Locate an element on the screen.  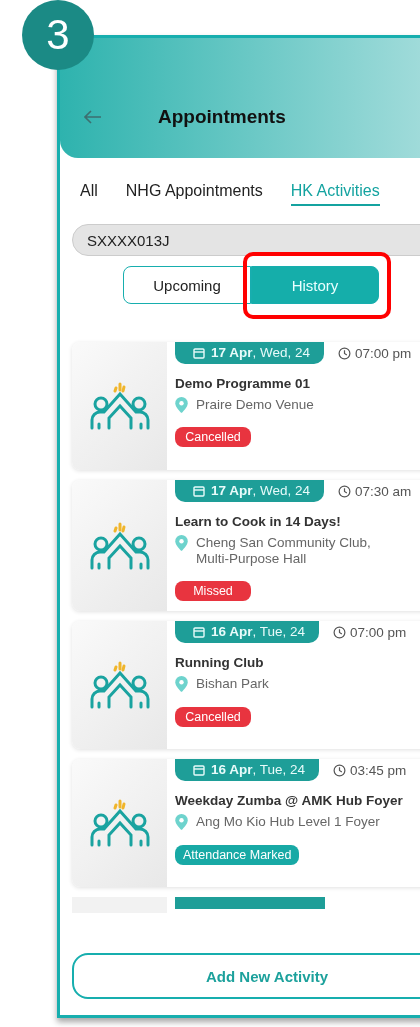
venue-text: Bishan Park is located at coordinates (233, 684).